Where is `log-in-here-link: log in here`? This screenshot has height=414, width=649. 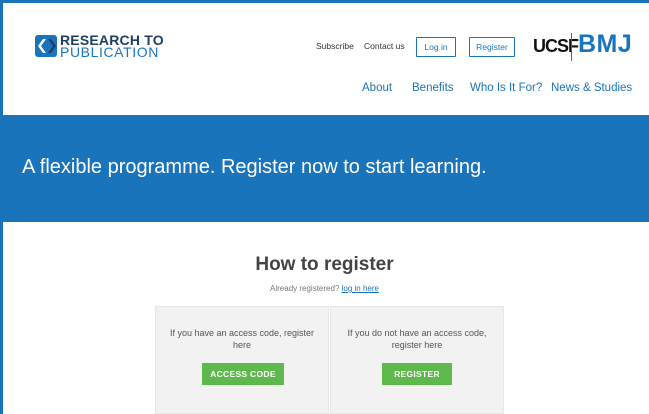 log-in-here-link: log in here is located at coordinates (360, 288).